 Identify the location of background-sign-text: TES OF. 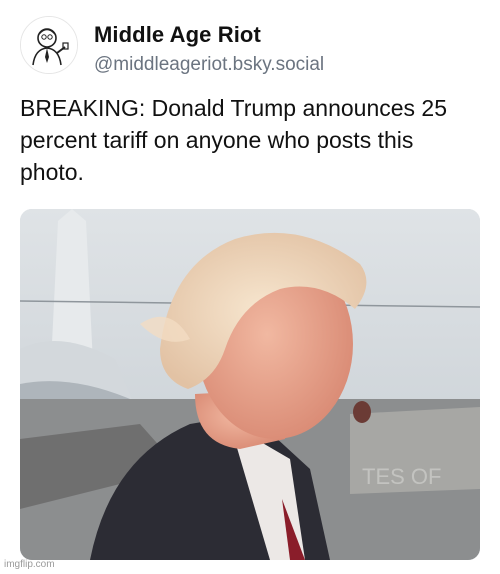
(401, 476).